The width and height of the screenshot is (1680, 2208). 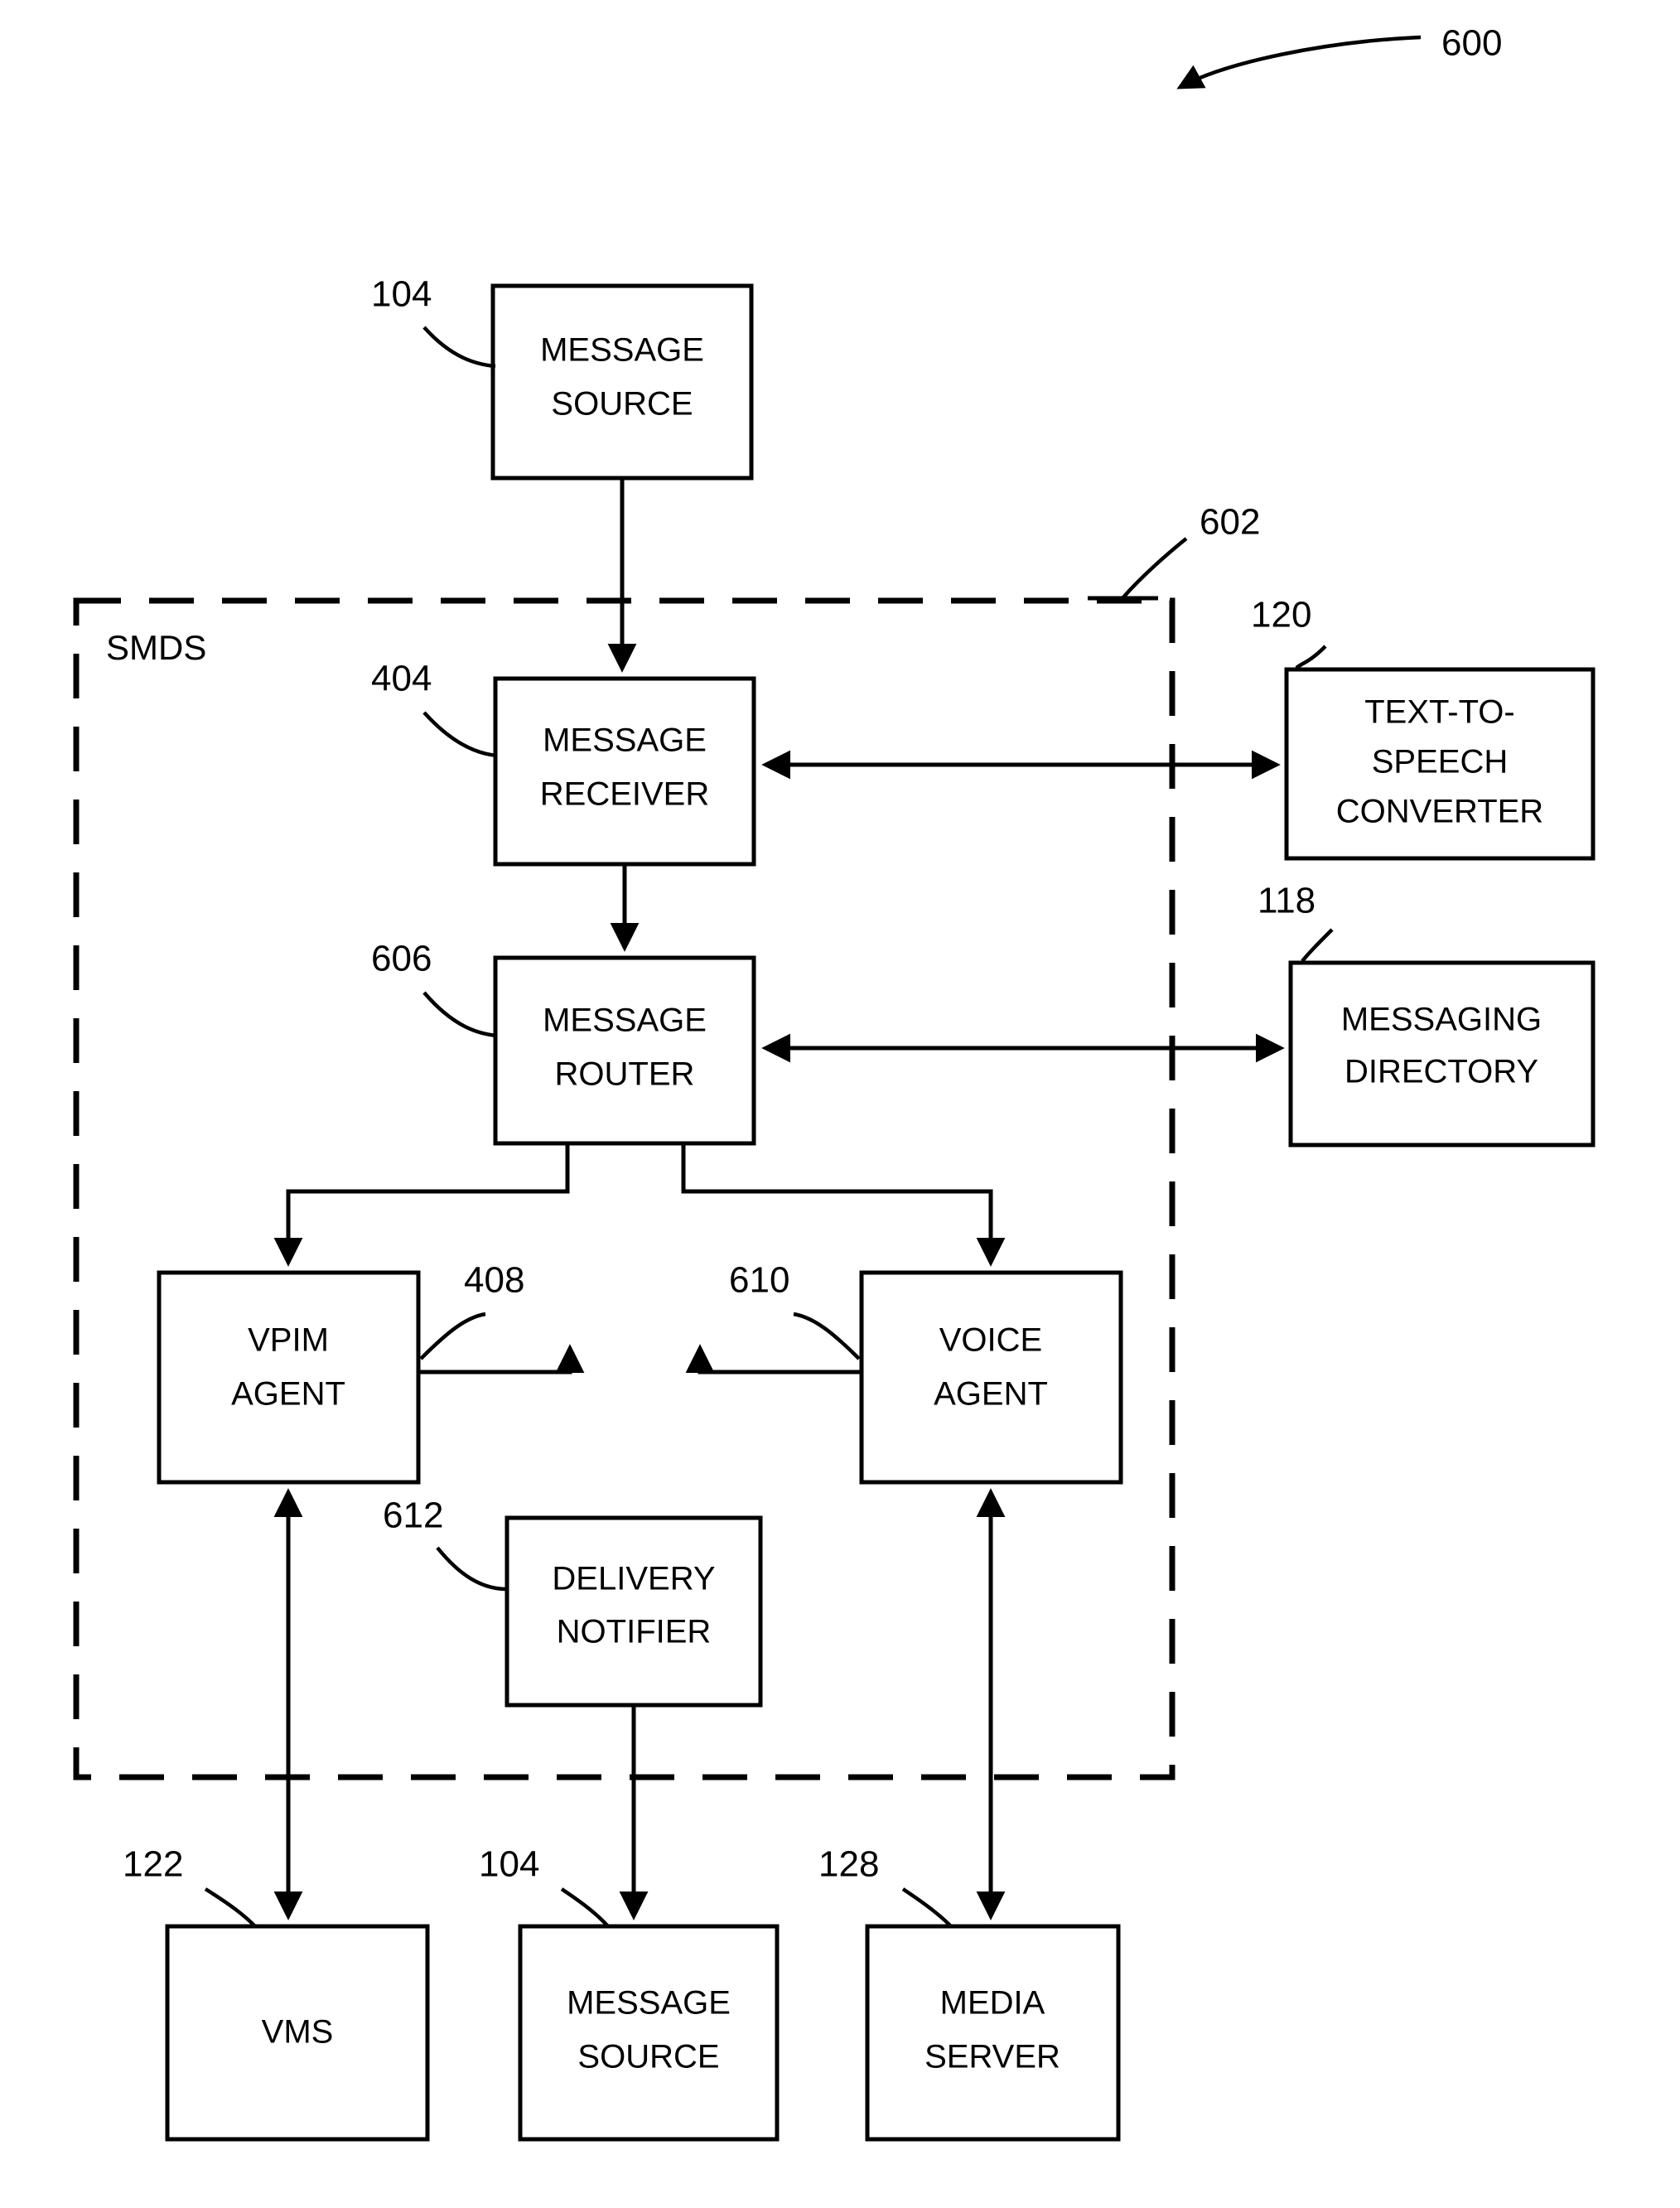 What do you see at coordinates (509, 1864) in the screenshot?
I see `message-source-bottom-ref-label: 104` at bounding box center [509, 1864].